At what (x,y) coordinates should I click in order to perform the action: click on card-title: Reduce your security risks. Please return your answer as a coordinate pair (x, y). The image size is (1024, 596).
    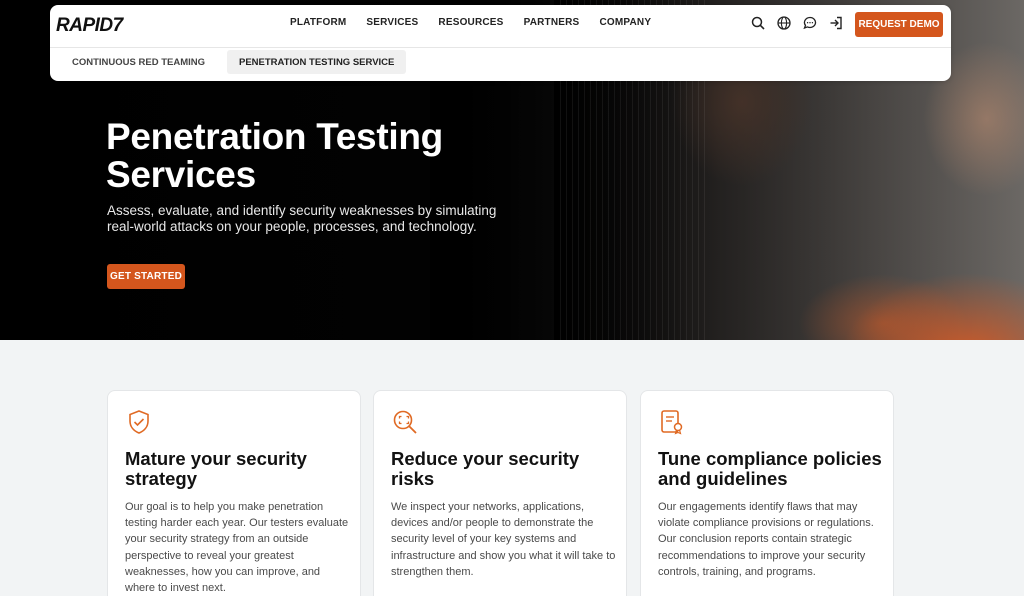
    Looking at the image, I should click on (485, 468).